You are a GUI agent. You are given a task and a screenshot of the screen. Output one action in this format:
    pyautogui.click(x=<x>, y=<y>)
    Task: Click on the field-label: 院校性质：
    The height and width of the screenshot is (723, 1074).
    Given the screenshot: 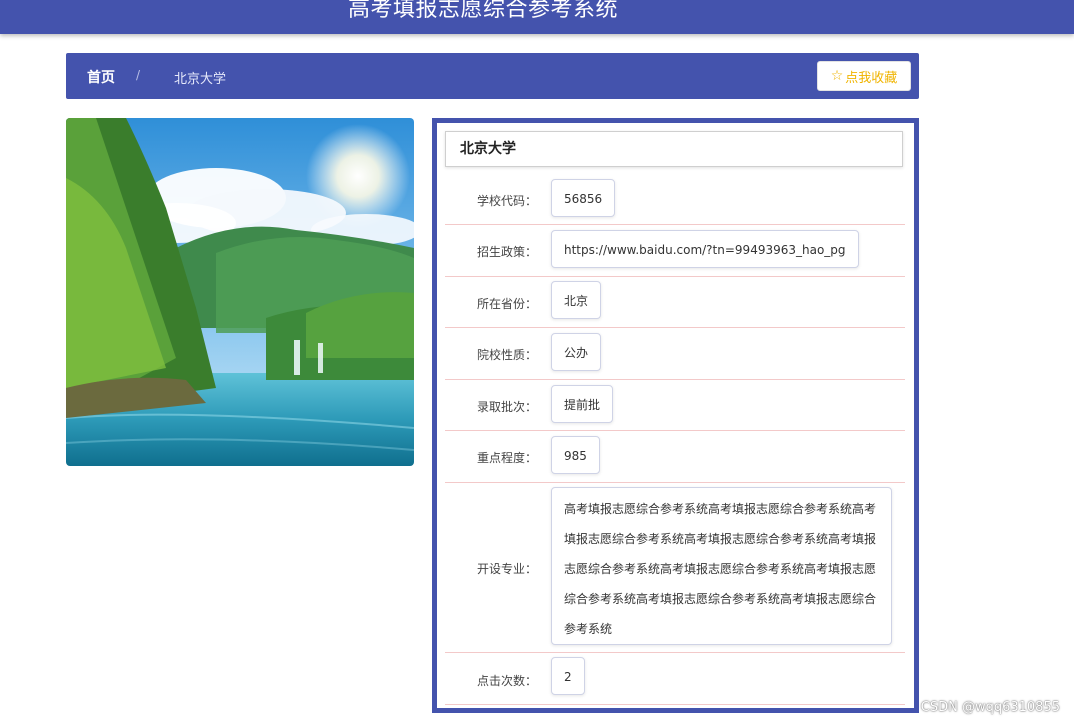 What is the action you would take?
    pyautogui.click(x=506, y=355)
    